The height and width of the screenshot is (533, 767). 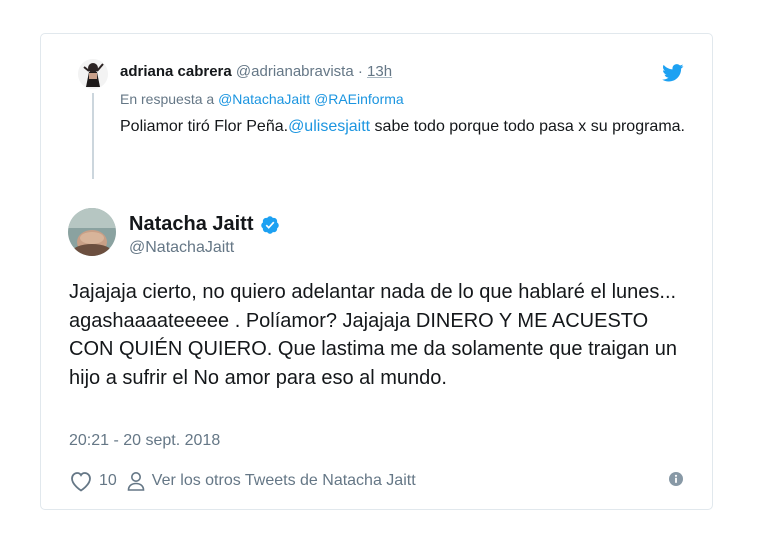 What do you see at coordinates (93, 74) in the screenshot?
I see `parent-avatar` at bounding box center [93, 74].